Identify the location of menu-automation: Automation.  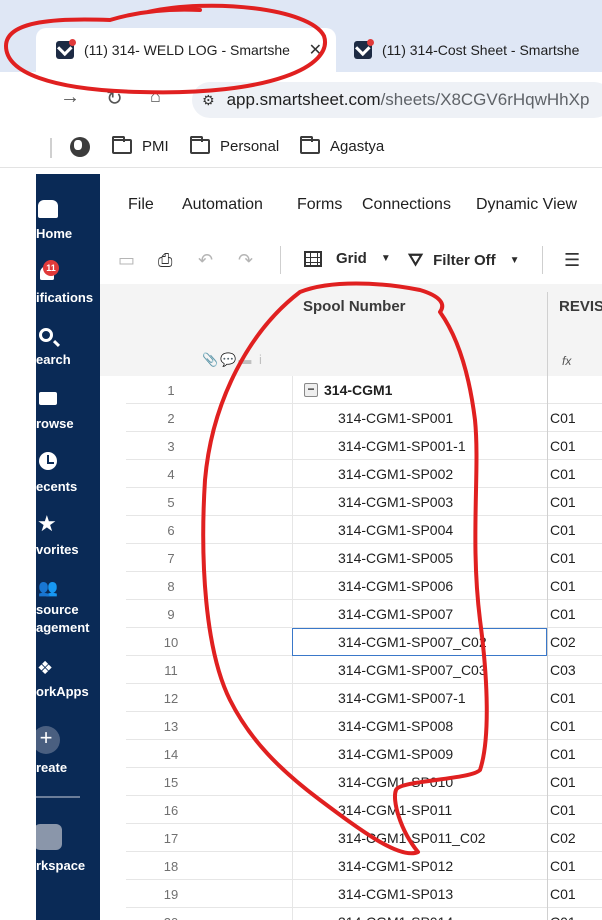
(222, 205).